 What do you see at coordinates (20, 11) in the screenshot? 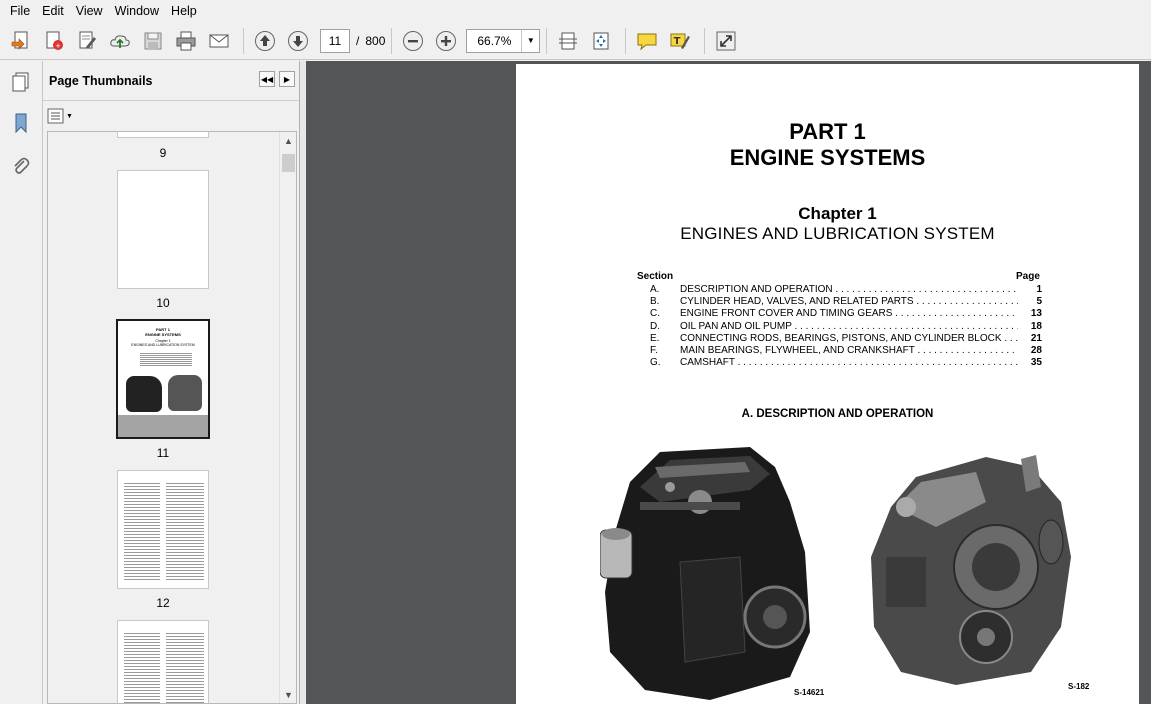
I see `menu-file: File` at bounding box center [20, 11].